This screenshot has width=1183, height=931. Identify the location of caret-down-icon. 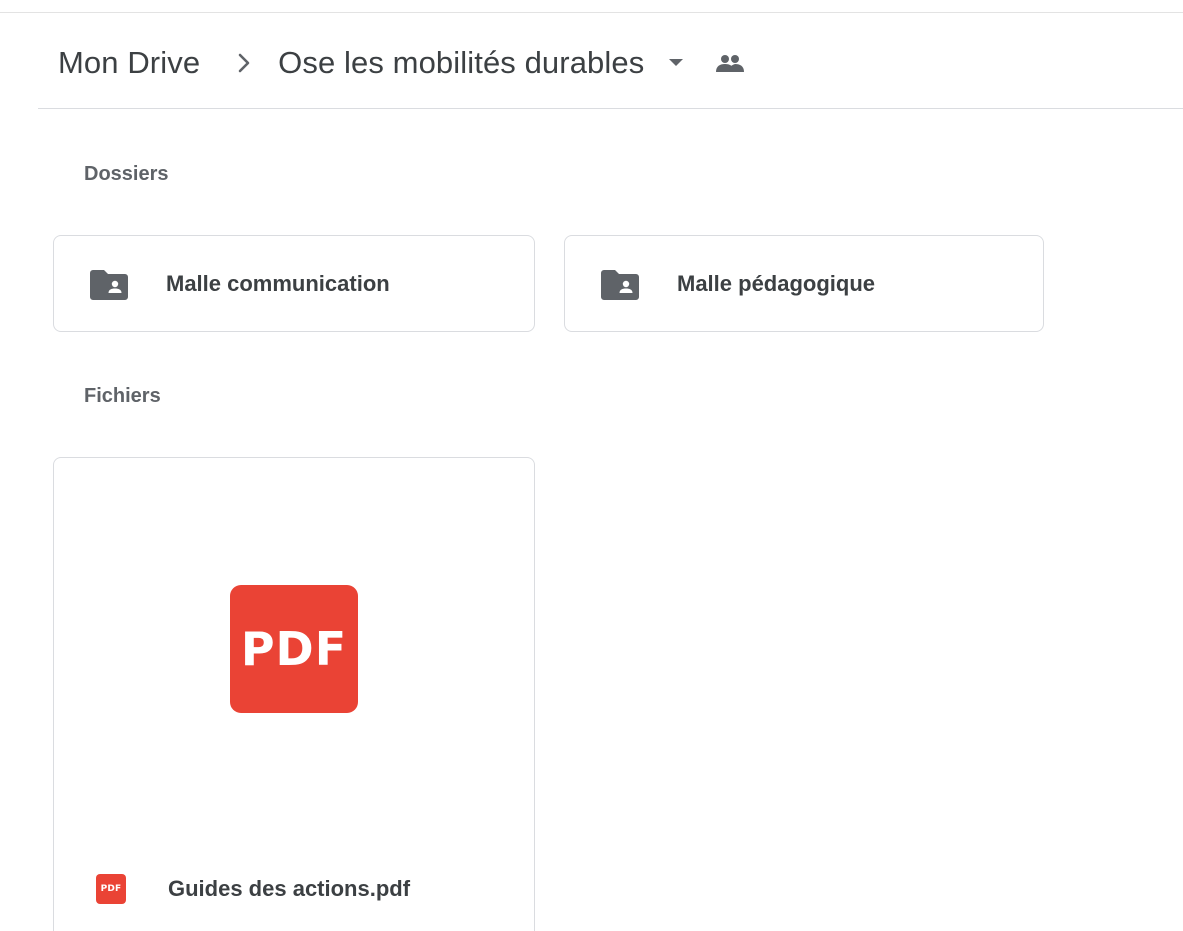
(676, 63).